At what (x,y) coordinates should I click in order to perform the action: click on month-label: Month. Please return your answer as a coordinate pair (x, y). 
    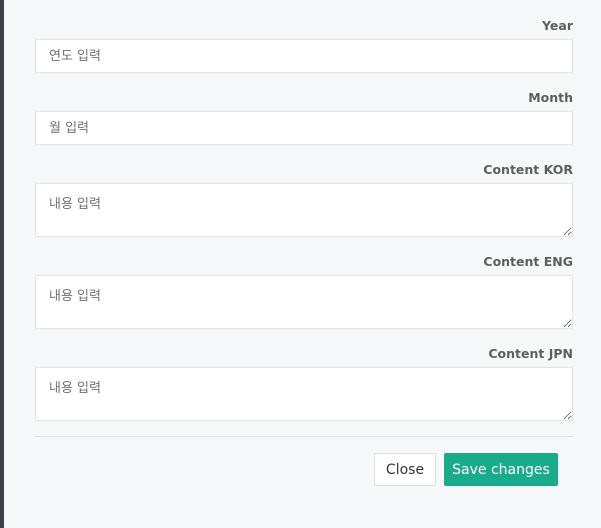
    Looking at the image, I should click on (550, 97).